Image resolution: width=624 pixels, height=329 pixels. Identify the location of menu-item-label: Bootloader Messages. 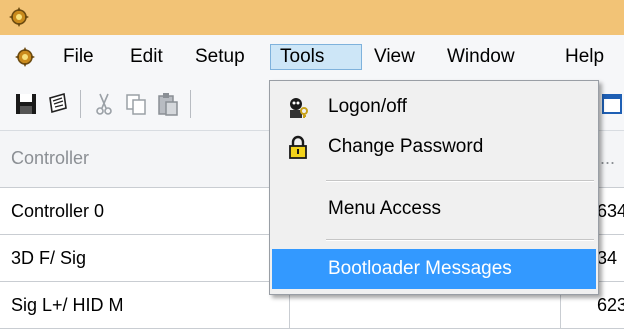
(420, 268).